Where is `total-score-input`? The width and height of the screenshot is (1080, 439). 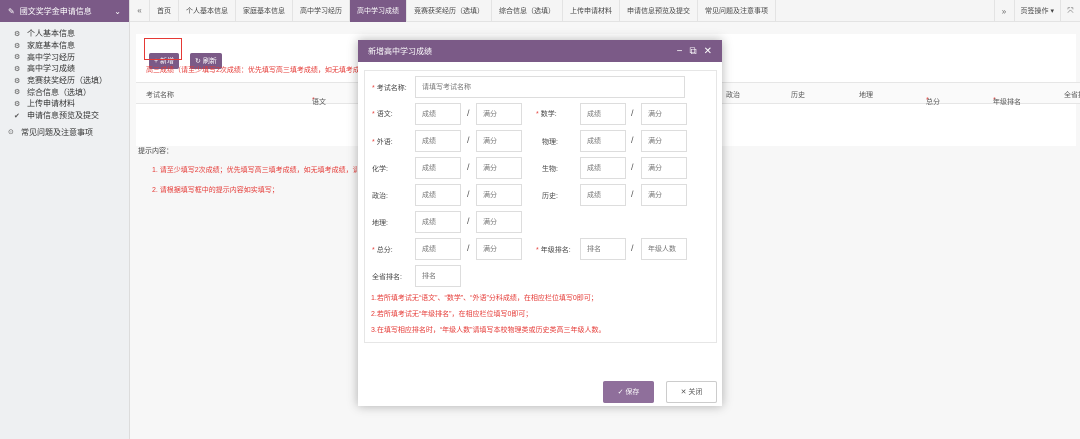 total-score-input is located at coordinates (438, 249).